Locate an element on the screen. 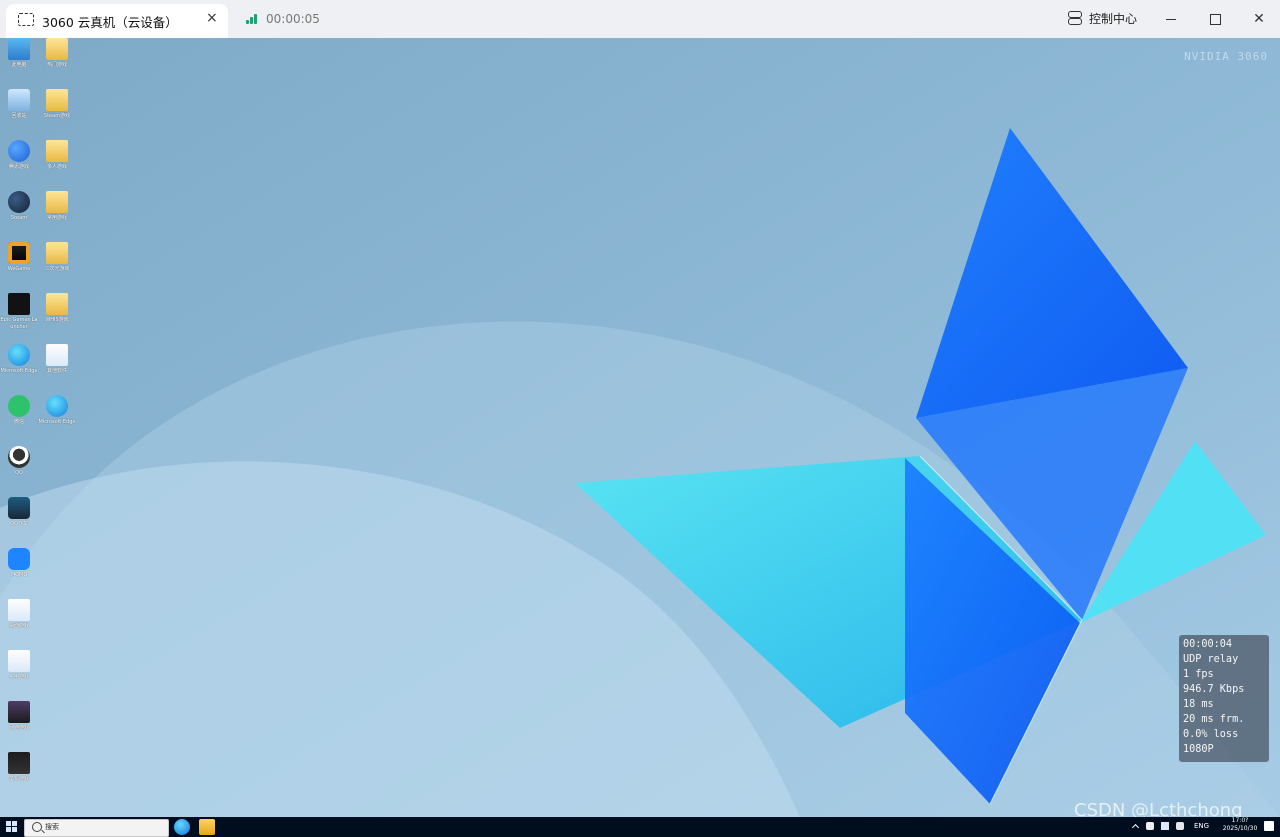  gpu-watermark: NVIDIA 3060 is located at coordinates (1226, 56).